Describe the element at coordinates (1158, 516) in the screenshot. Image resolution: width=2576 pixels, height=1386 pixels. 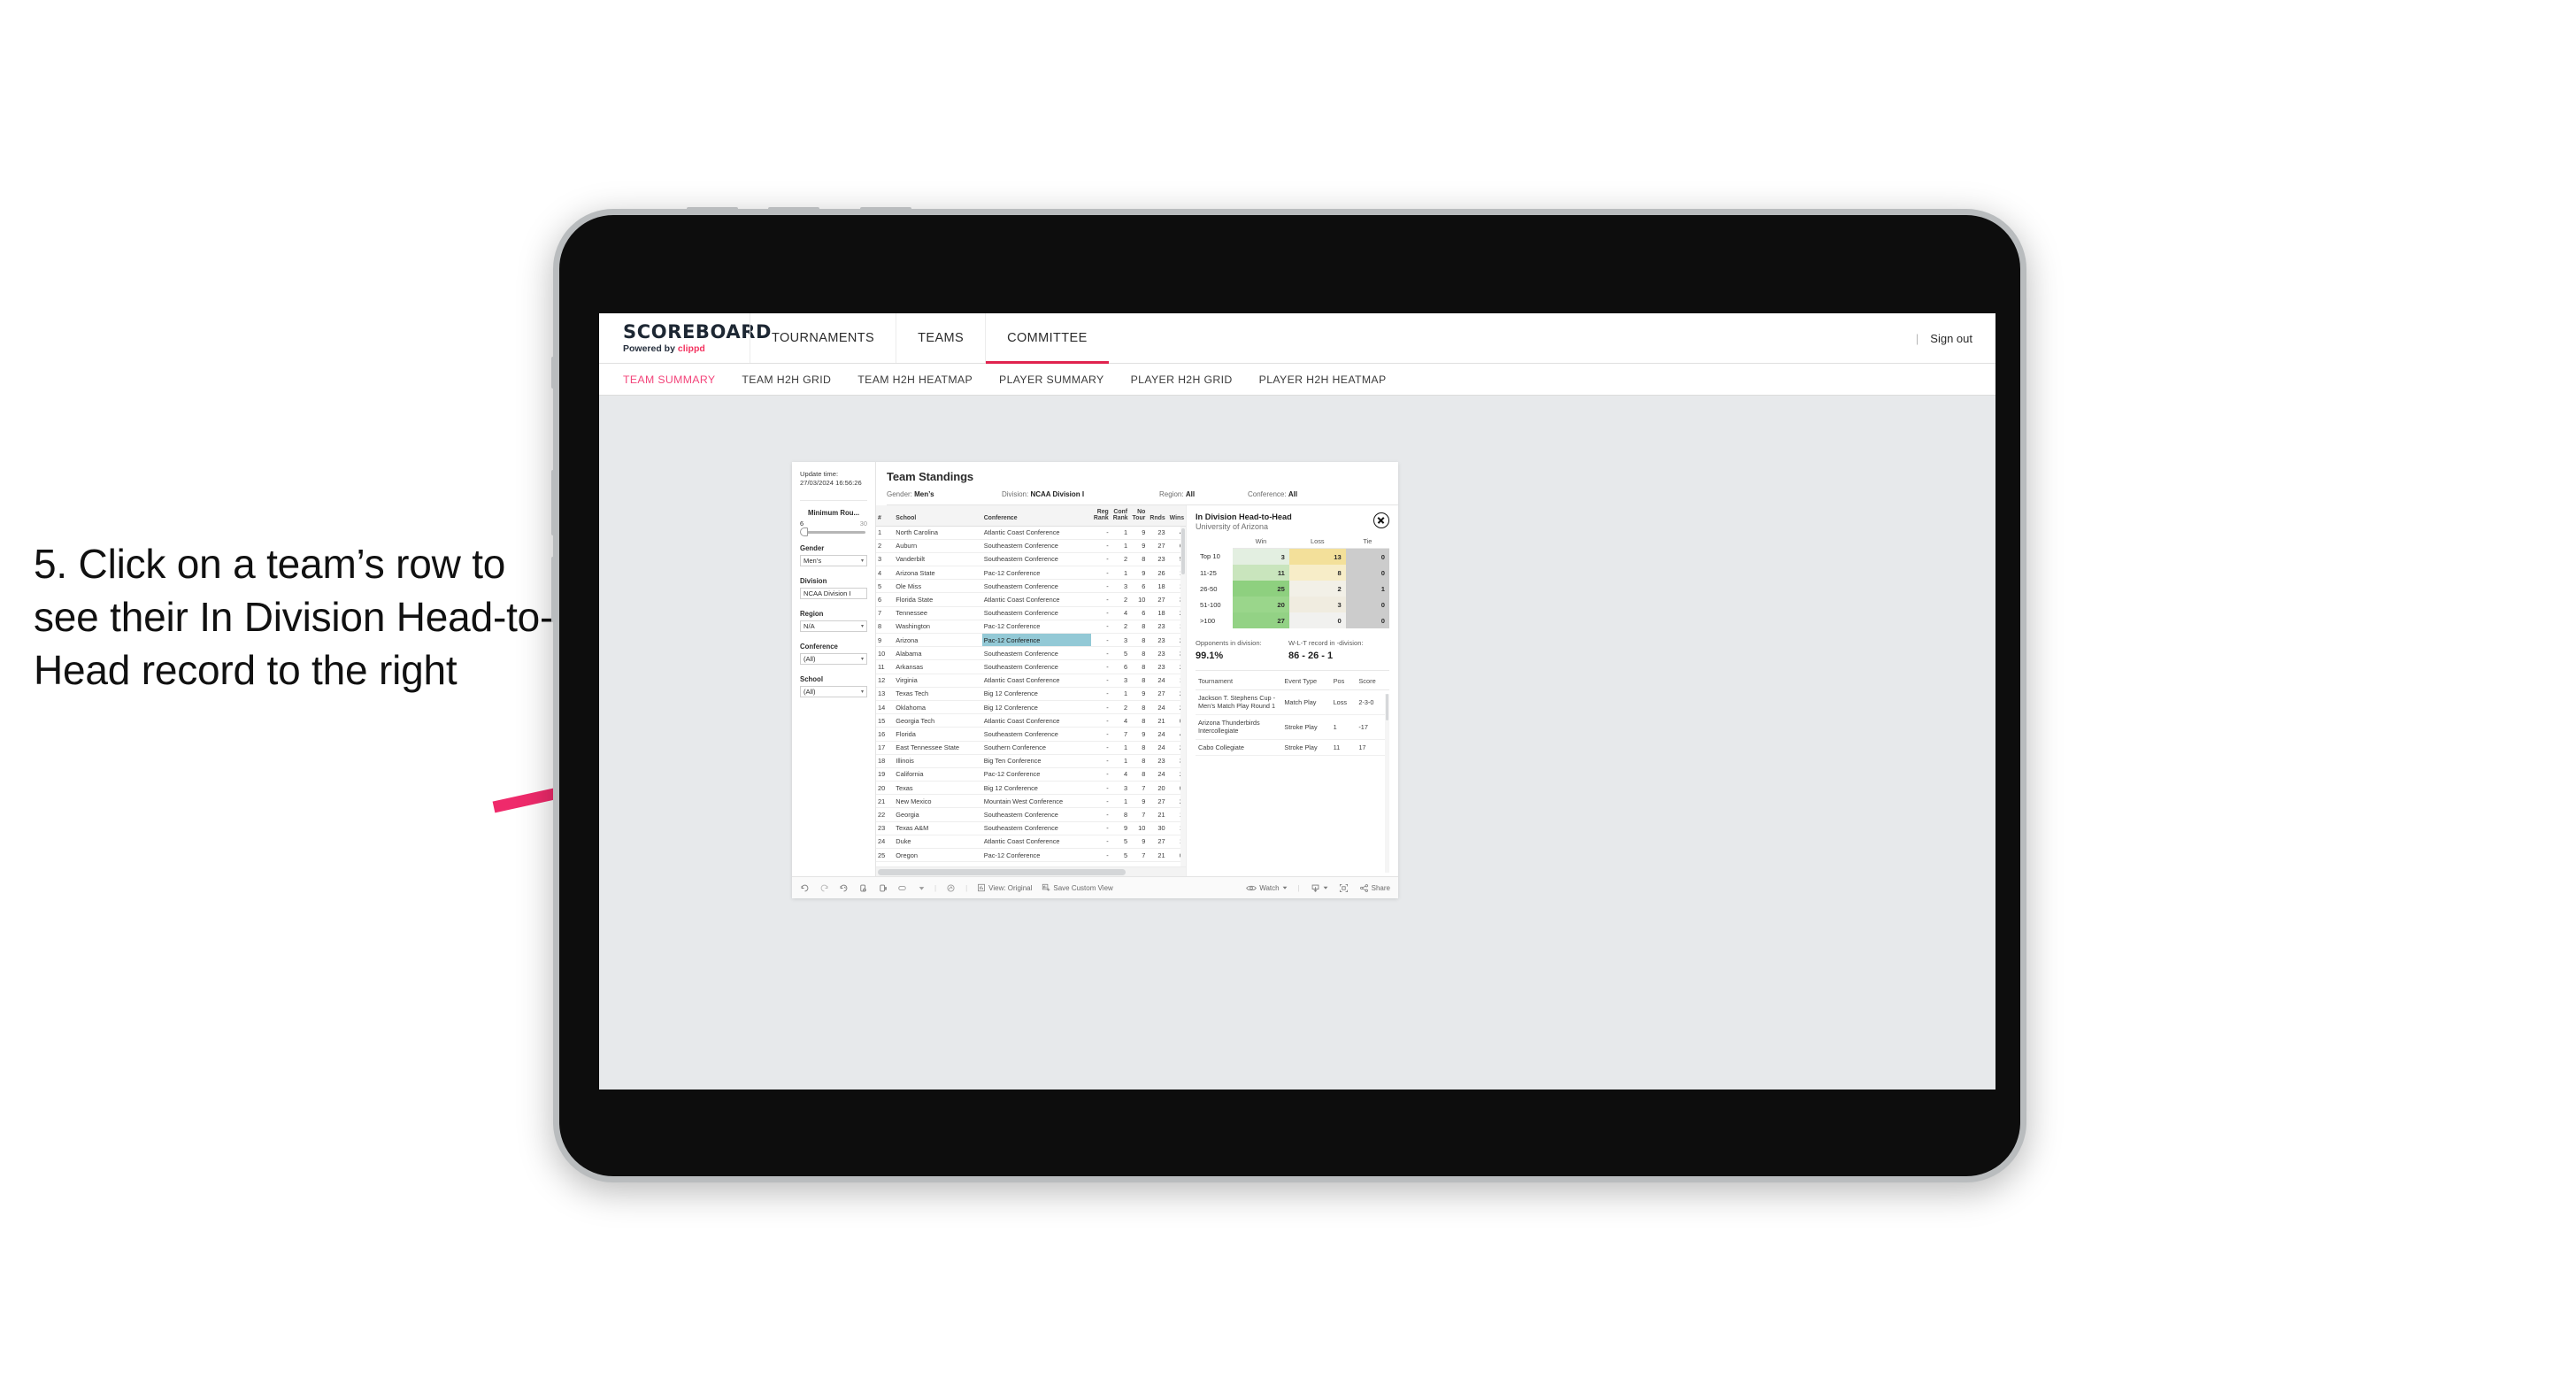
I see `col-rnds: Rnds` at that location.